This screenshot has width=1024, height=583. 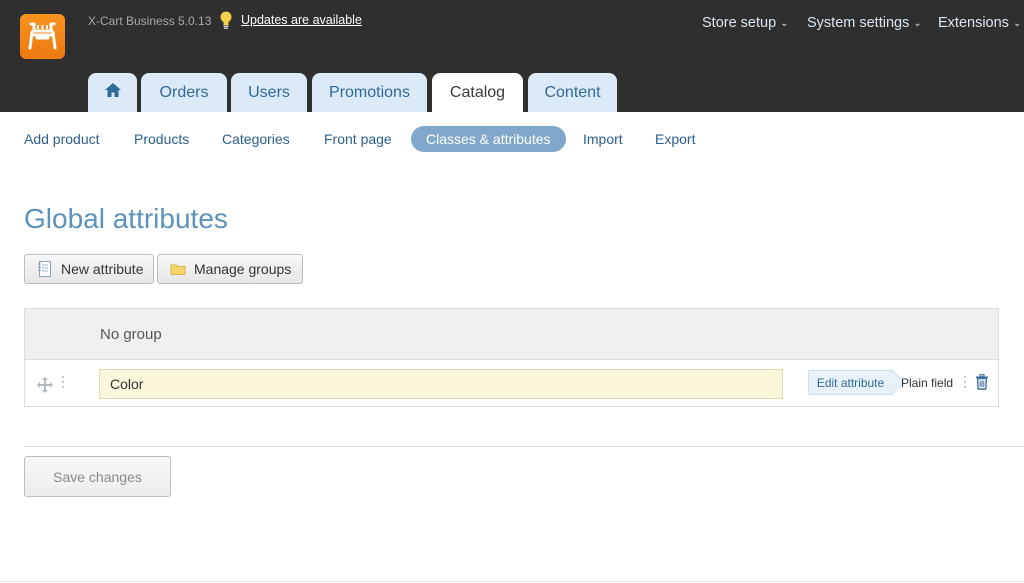 I want to click on edit-attribute-label: Edit attribute, so click(x=850, y=382).